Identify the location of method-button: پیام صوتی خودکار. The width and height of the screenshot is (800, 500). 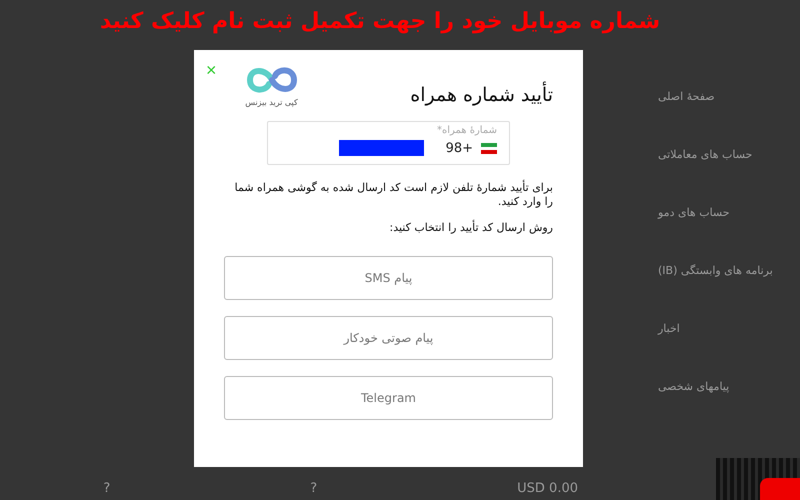
(388, 338).